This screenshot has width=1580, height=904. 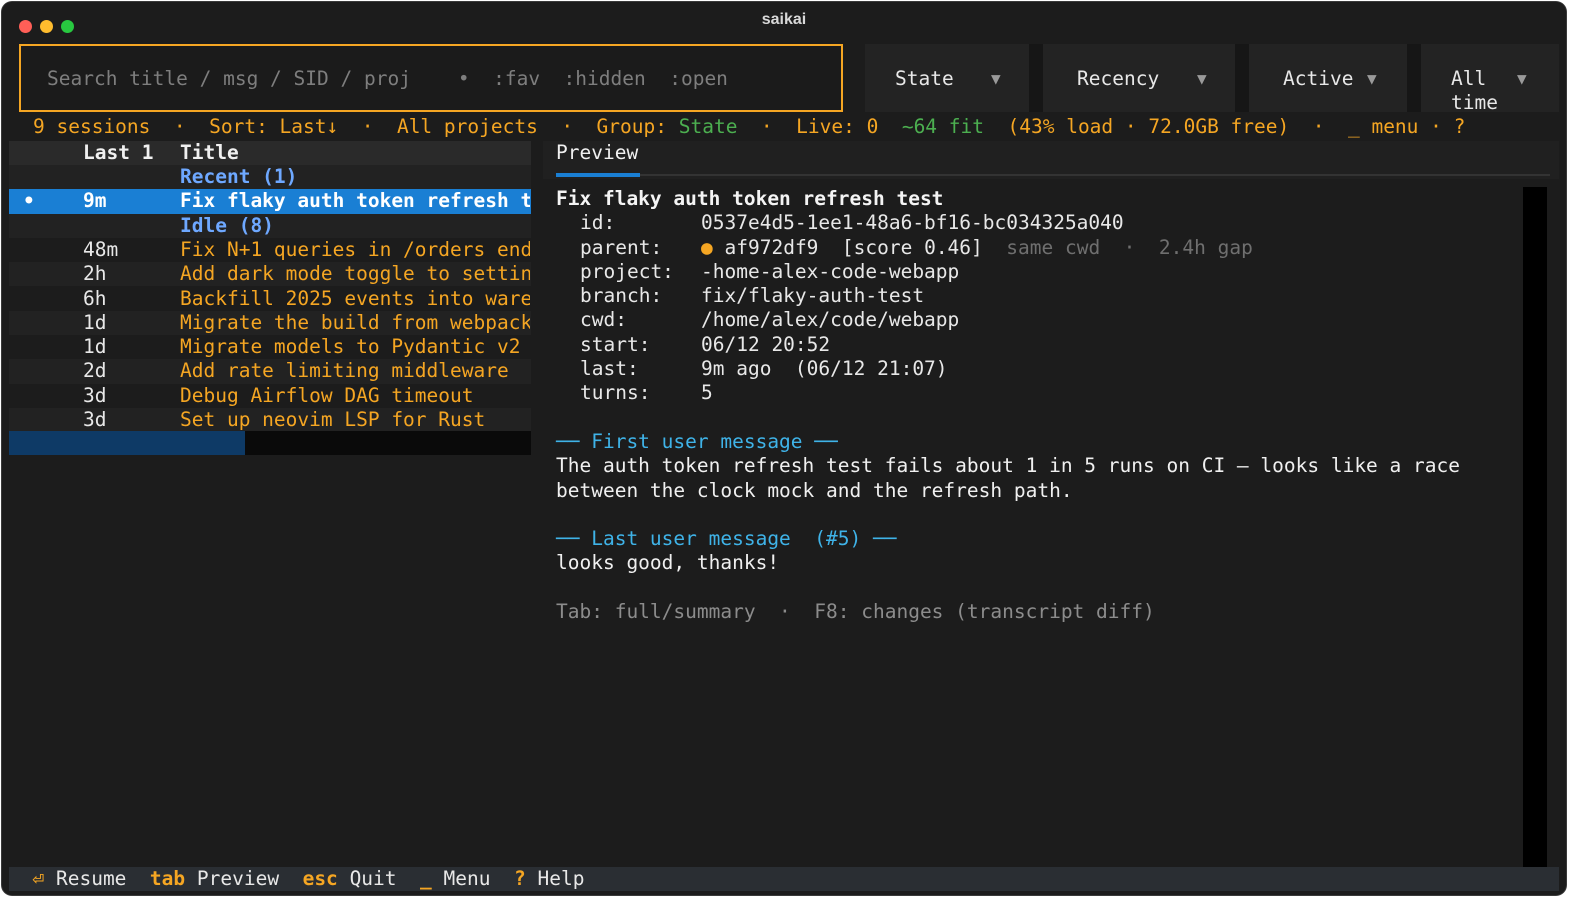 I want to click on column-header-title: Title, so click(x=209, y=152).